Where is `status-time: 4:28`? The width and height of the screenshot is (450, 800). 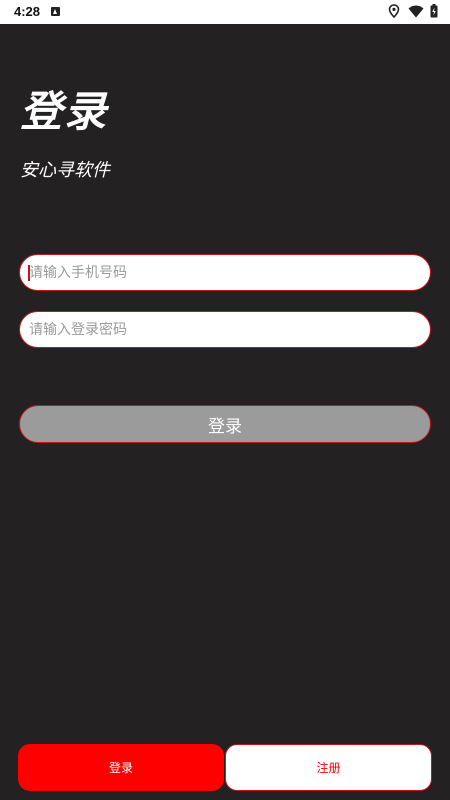
status-time: 4:28 is located at coordinates (27, 11).